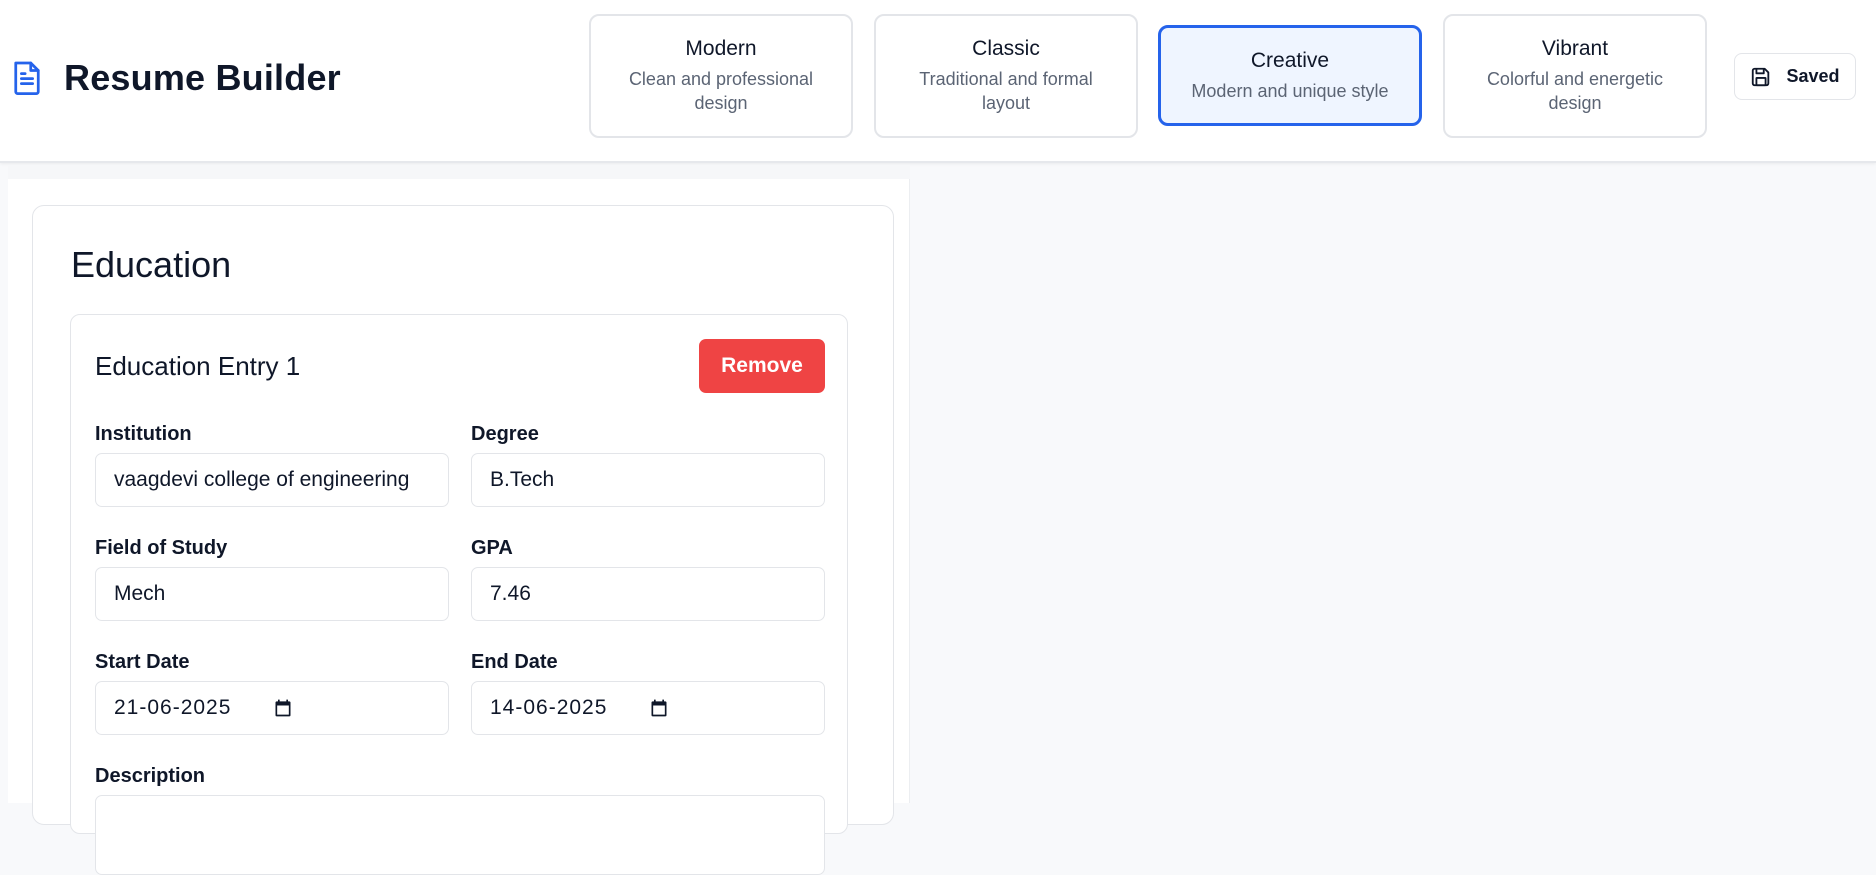 The image size is (1876, 875). What do you see at coordinates (202, 77) in the screenshot?
I see `app-title: Resume Builder` at bounding box center [202, 77].